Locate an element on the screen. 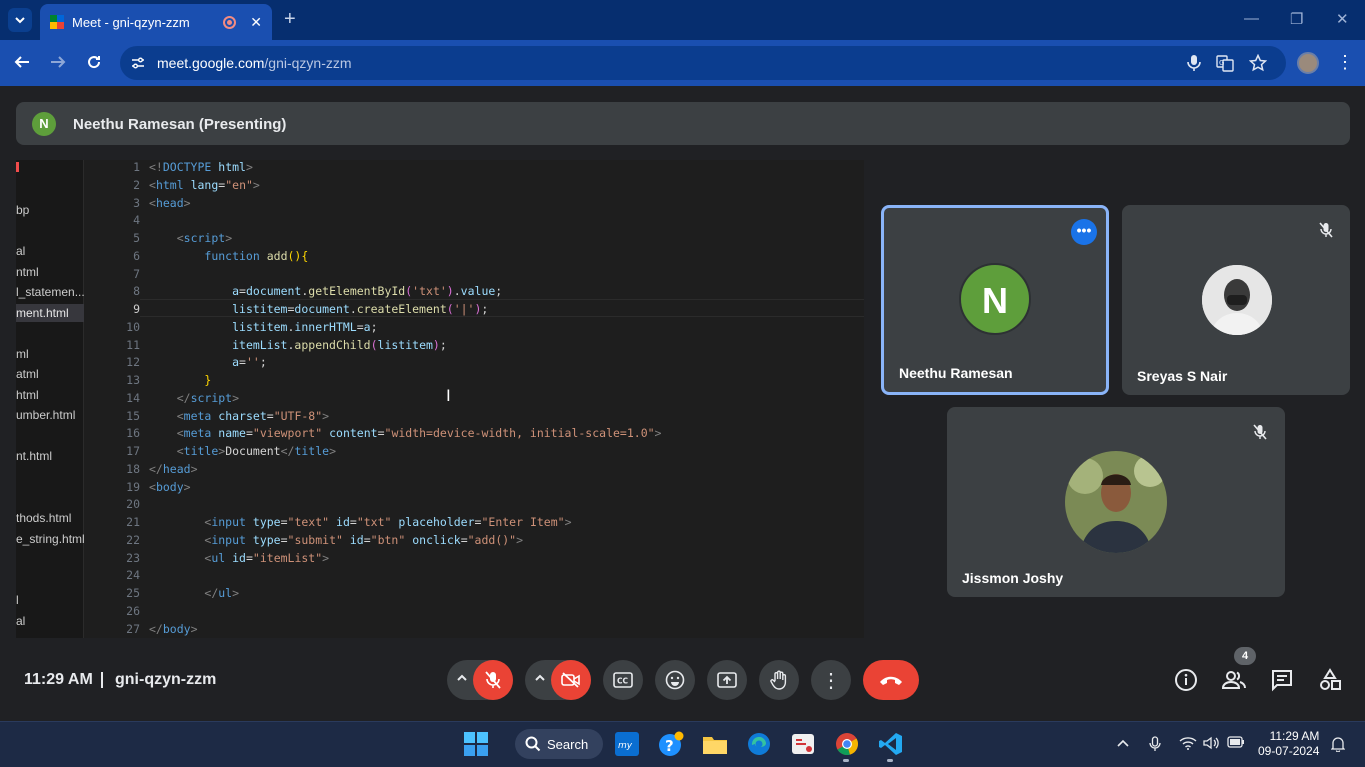  code-line: <head> is located at coordinates (170, 203).